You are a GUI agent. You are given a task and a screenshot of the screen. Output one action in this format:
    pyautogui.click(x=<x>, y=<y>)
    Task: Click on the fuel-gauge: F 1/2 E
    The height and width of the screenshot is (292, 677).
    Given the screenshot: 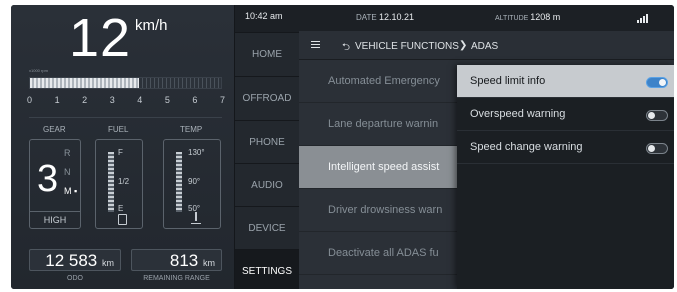 What is the action you would take?
    pyautogui.click(x=119, y=184)
    